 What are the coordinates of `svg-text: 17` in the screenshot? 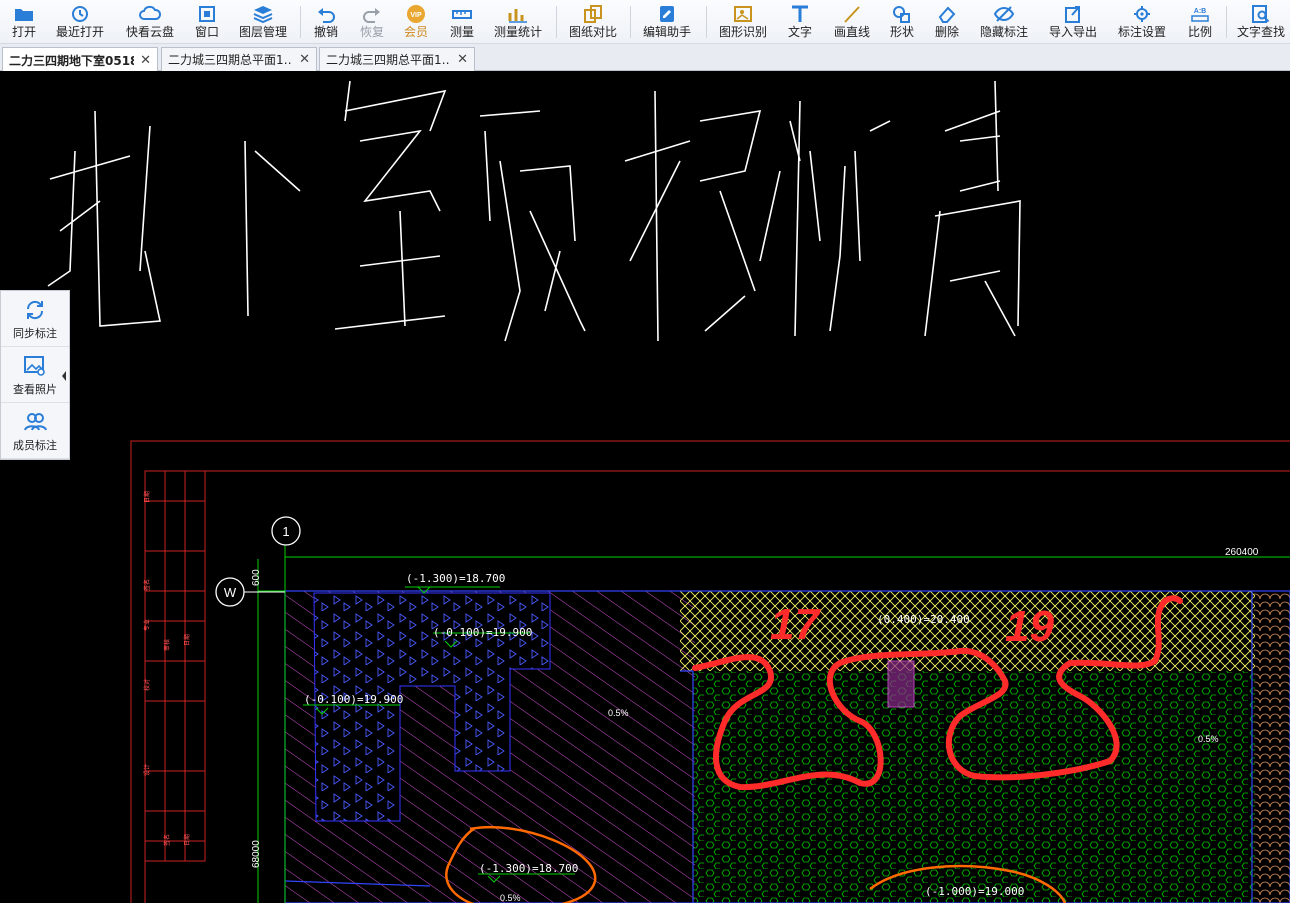 It's located at (795, 624).